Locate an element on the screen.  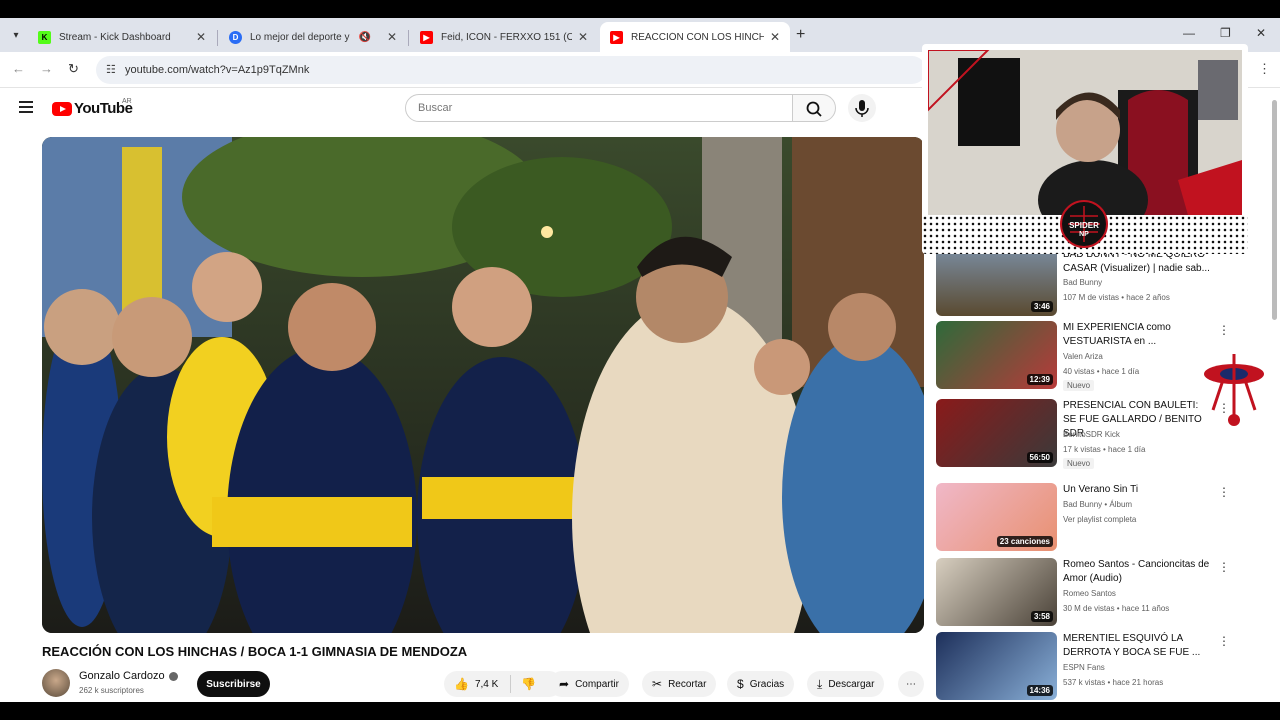
channel-name-row: Gonzalo Cardozo is located at coordinates (128, 676).